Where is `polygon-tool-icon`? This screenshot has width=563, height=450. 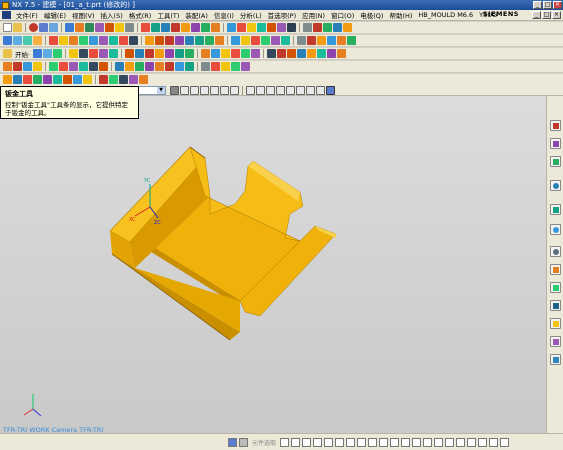
polygon-tool-icon is located at coordinates (351, 442).